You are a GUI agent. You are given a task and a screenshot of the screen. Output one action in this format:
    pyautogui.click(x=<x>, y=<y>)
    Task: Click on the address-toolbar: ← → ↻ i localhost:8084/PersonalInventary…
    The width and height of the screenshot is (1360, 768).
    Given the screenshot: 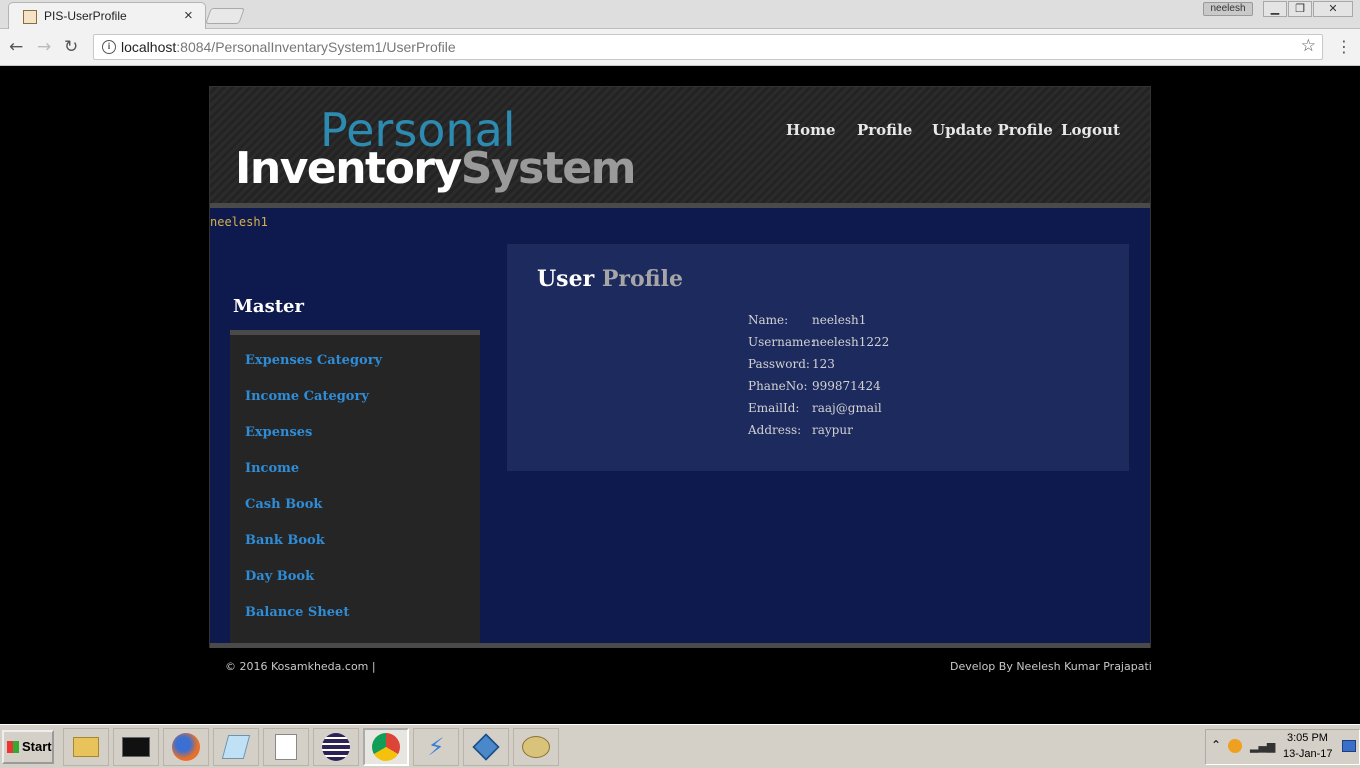 What is the action you would take?
    pyautogui.click(x=680, y=47)
    